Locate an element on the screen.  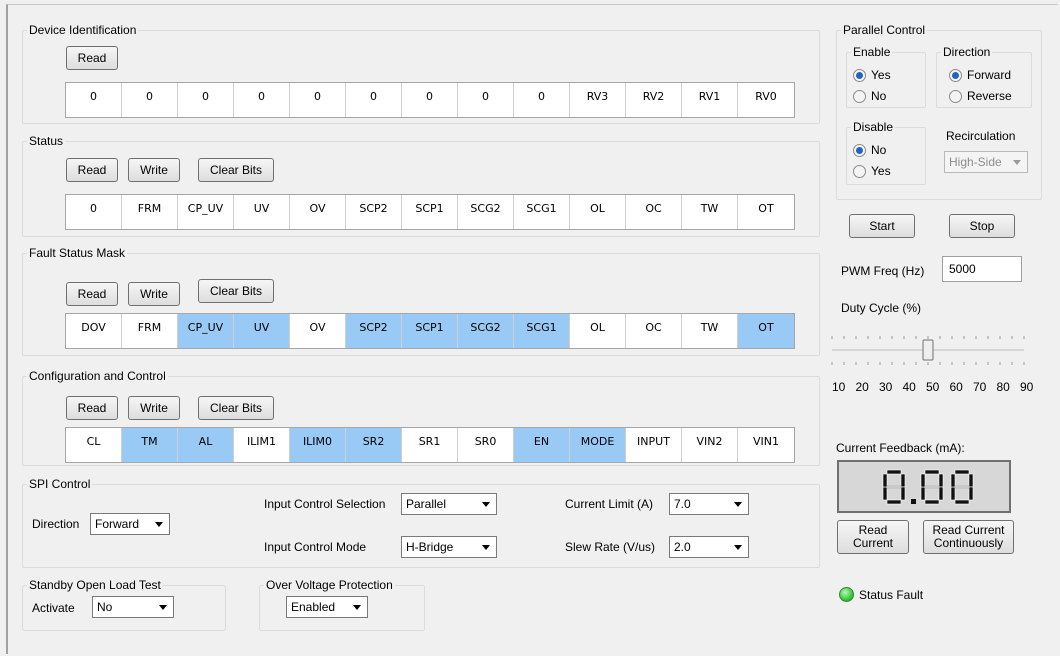
bit-cell-vin2: VIN2 is located at coordinates (710, 445).